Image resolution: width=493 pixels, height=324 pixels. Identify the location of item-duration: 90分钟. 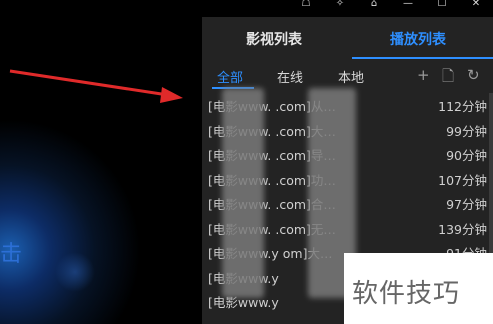
(466, 155).